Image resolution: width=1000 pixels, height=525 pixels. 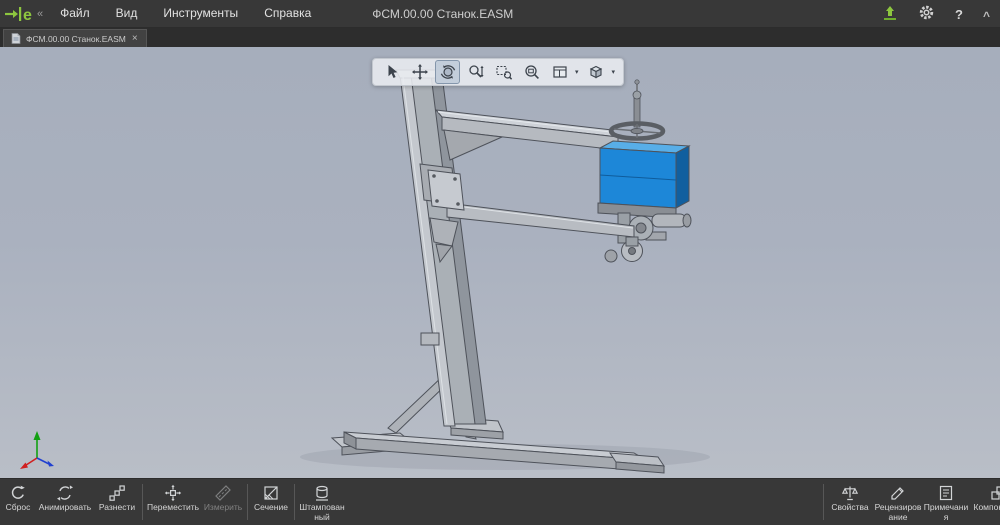 I want to click on document-icon, so click(x=16, y=38).